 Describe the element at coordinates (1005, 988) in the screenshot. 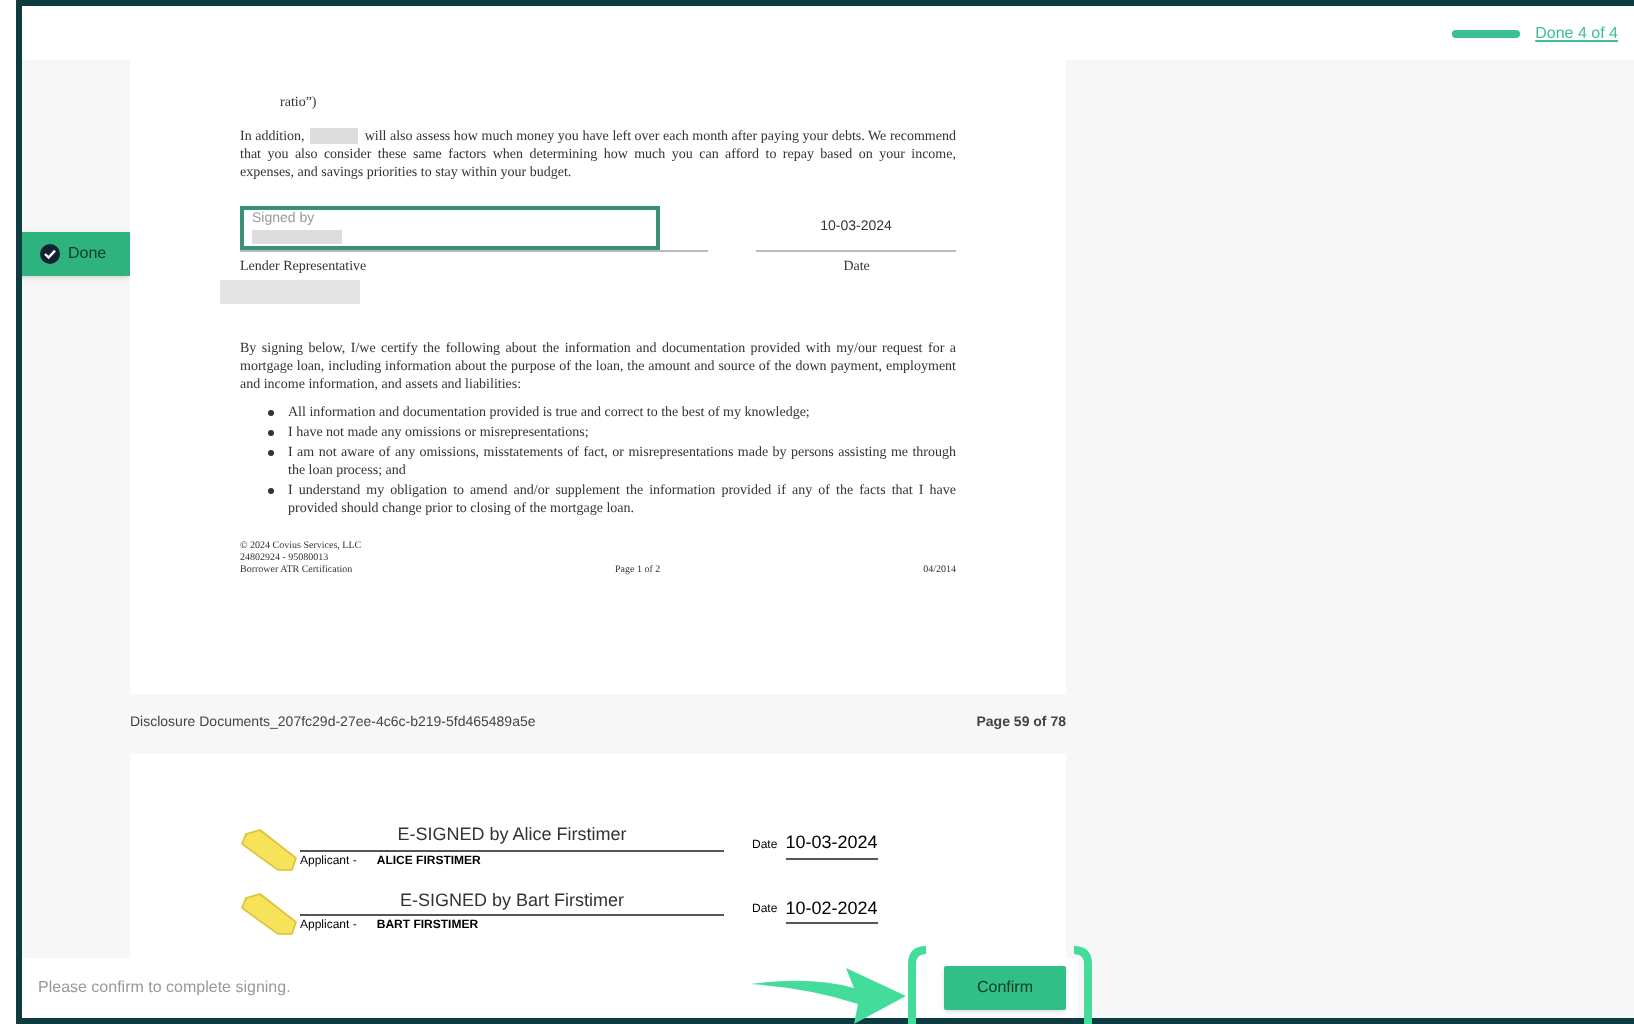

I see `confirm-button: Confirm` at that location.